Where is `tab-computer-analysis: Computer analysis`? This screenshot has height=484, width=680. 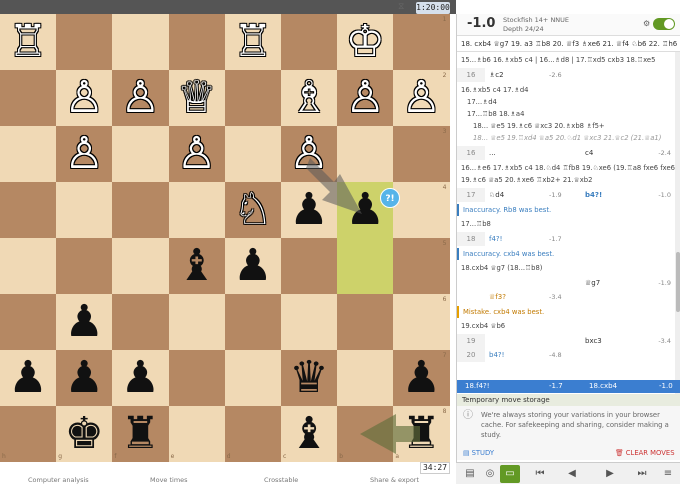 tab-computer-analysis: Computer analysis is located at coordinates (58, 480).